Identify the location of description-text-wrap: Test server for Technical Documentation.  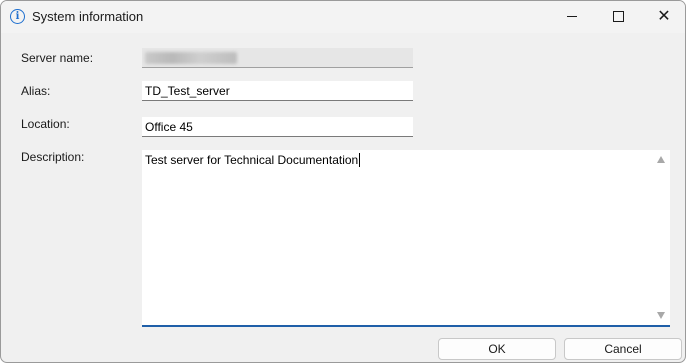
(253, 160).